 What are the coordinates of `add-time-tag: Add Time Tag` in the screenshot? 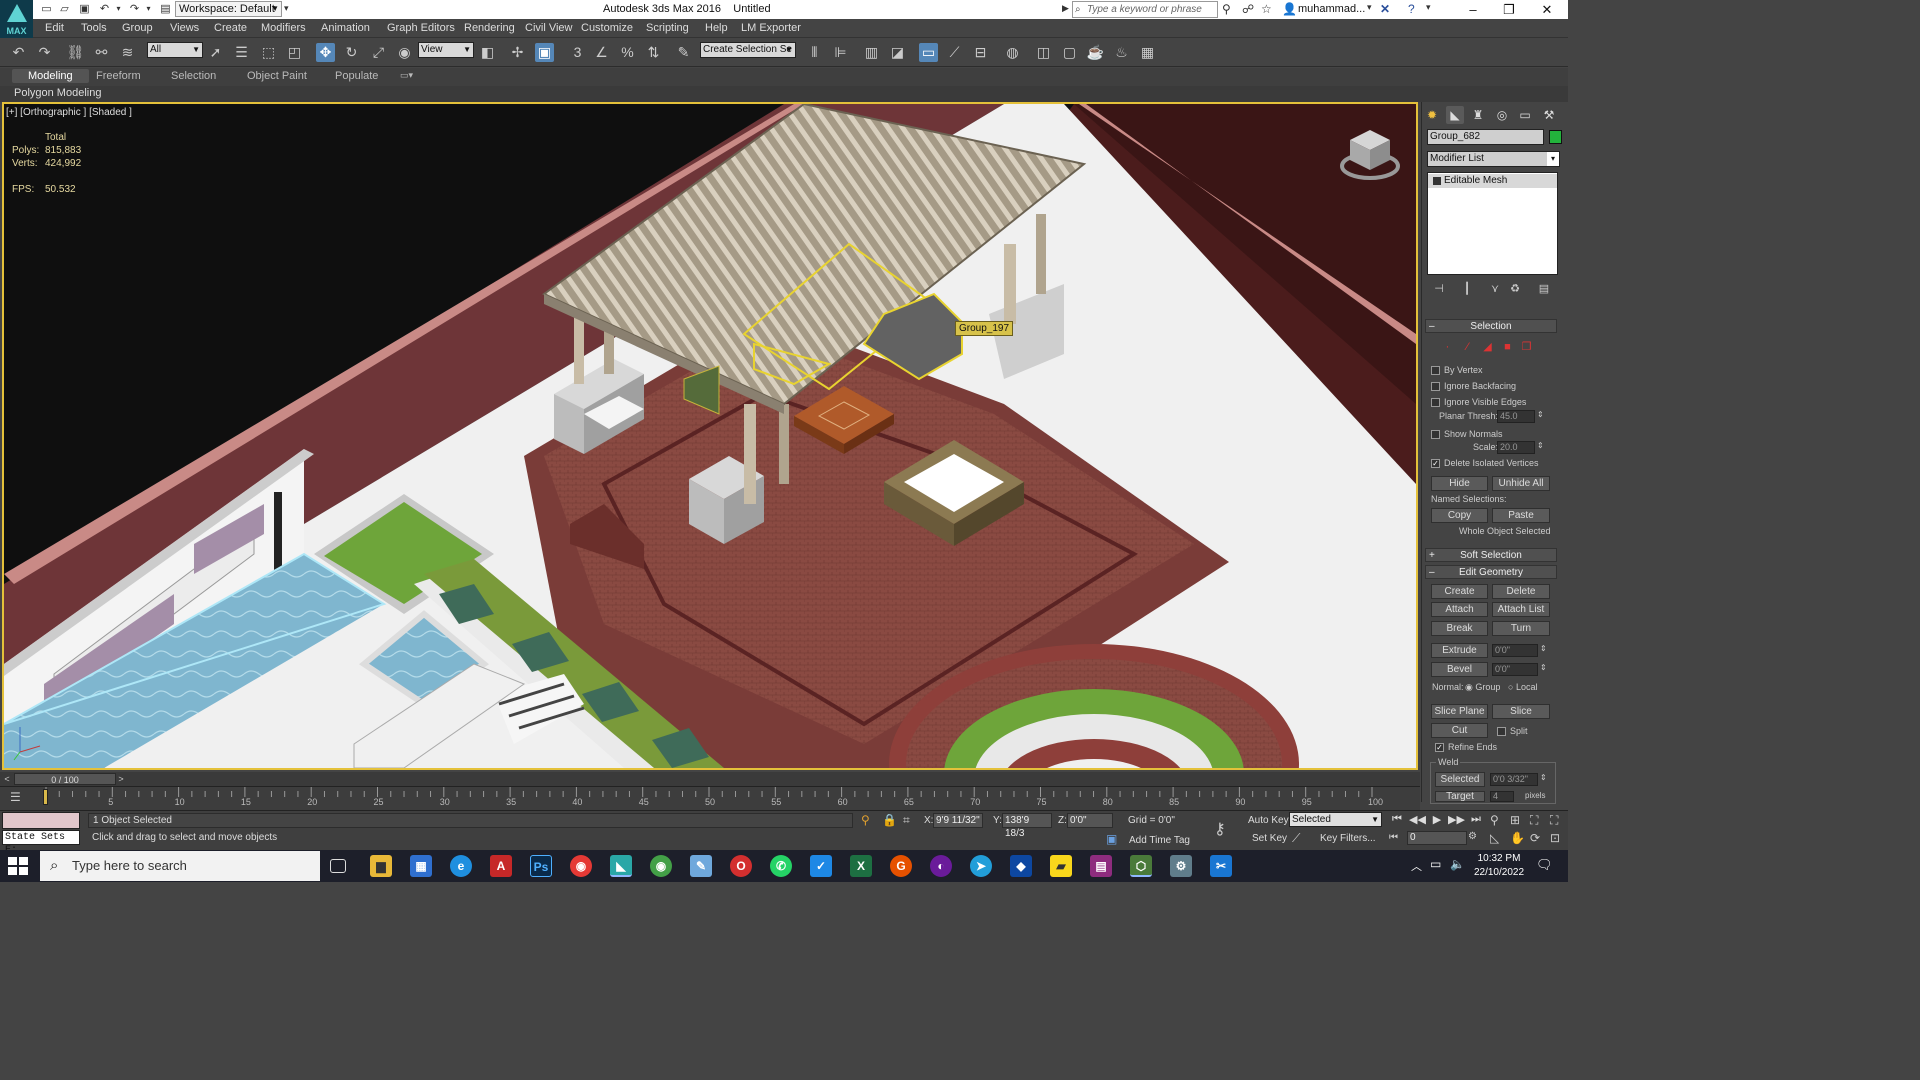 It's located at (1159, 840).